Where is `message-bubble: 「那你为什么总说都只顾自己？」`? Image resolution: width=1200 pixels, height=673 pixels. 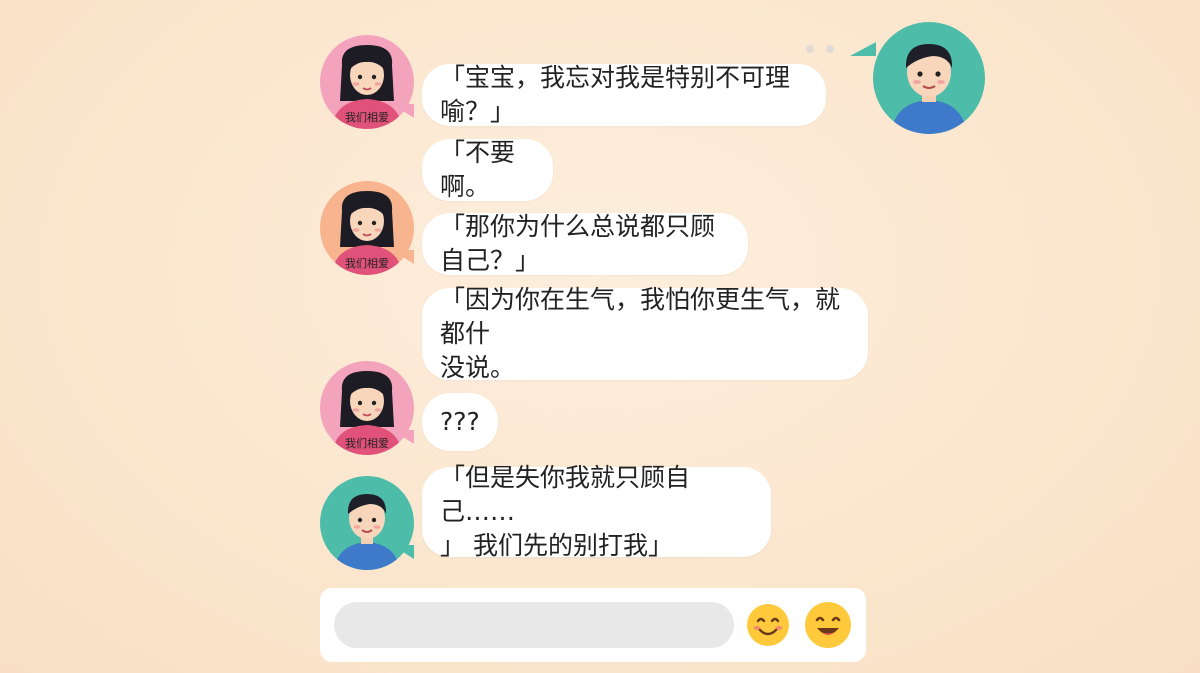
message-bubble: 「那你为什么总说都只顾自己？」 is located at coordinates (585, 243).